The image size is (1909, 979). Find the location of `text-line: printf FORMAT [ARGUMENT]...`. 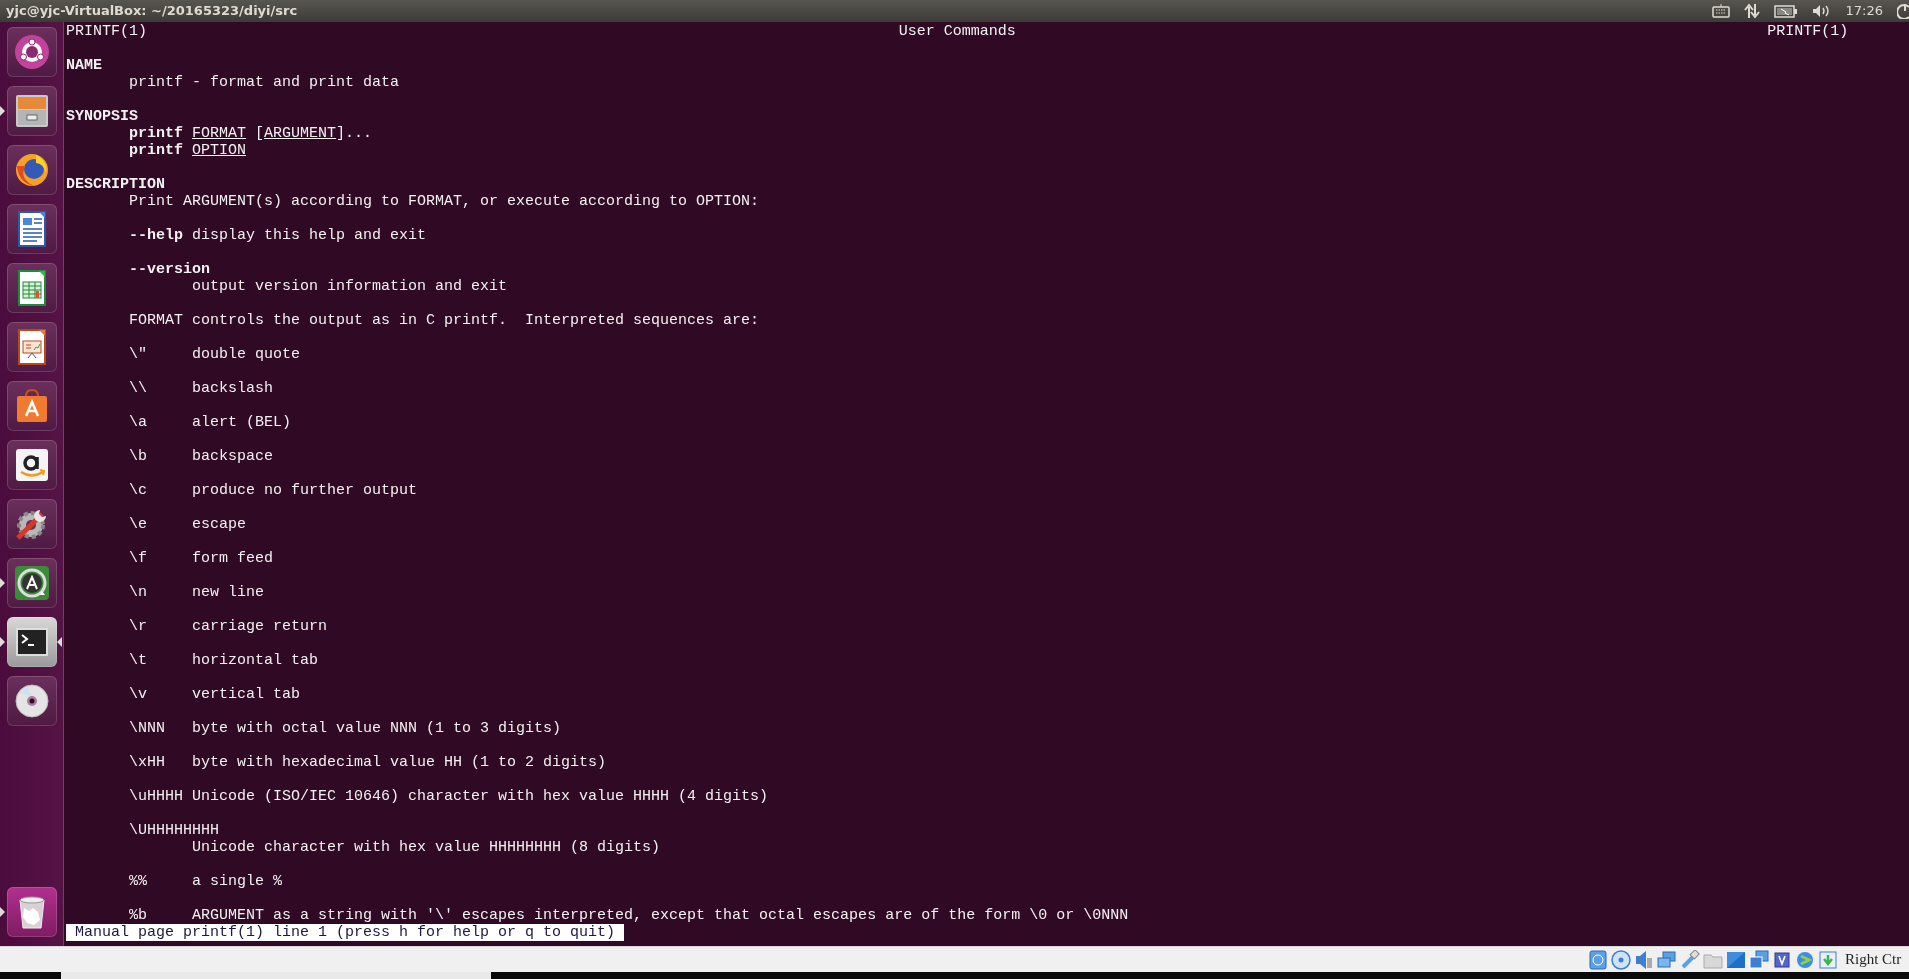

text-line: printf FORMAT [ARGUMENT]... is located at coordinates (251, 133).